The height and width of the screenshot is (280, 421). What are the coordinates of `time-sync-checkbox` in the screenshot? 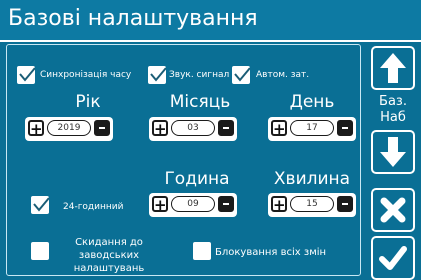 It's located at (26, 75).